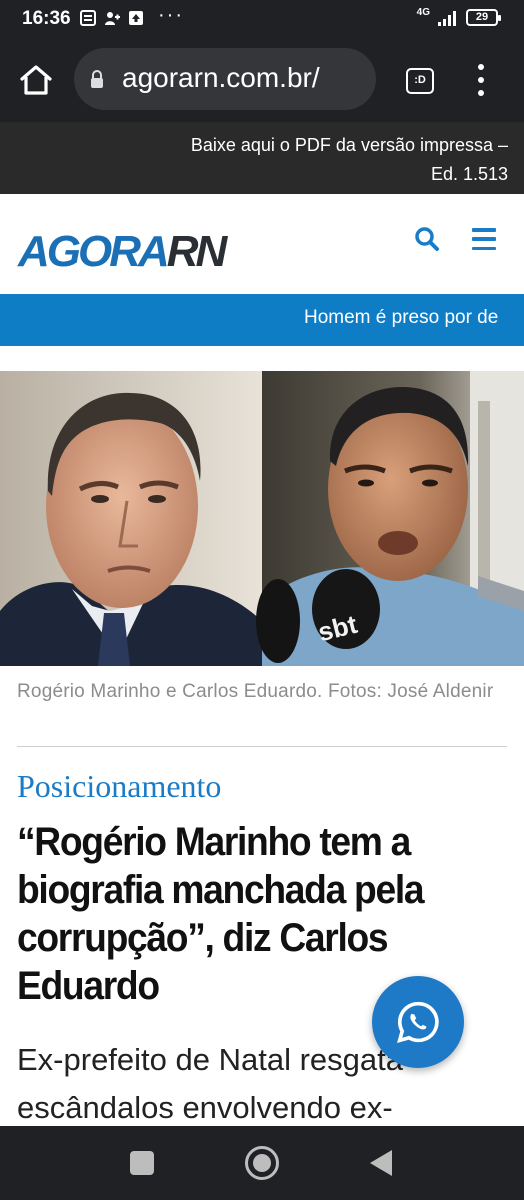  What do you see at coordinates (262, 19) in the screenshot?
I see `status-bar: 16:36 ··· 4G 29` at bounding box center [262, 19].